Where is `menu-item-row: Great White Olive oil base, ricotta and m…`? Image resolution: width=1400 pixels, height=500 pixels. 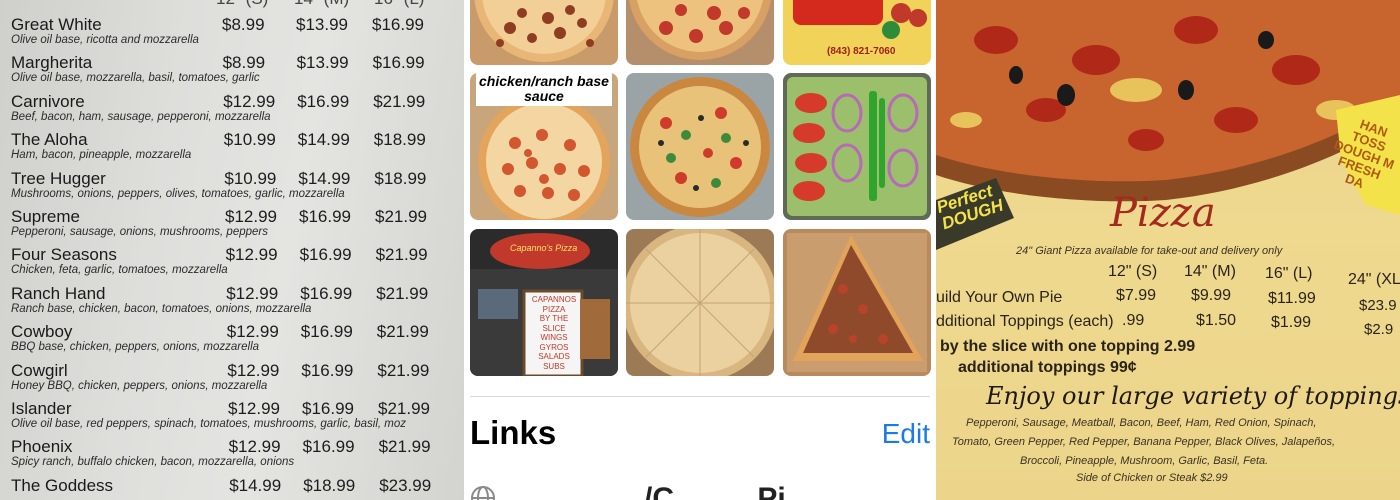
menu-item-row: Great White Olive oil base, ricotta and m… is located at coordinates (232, 34).